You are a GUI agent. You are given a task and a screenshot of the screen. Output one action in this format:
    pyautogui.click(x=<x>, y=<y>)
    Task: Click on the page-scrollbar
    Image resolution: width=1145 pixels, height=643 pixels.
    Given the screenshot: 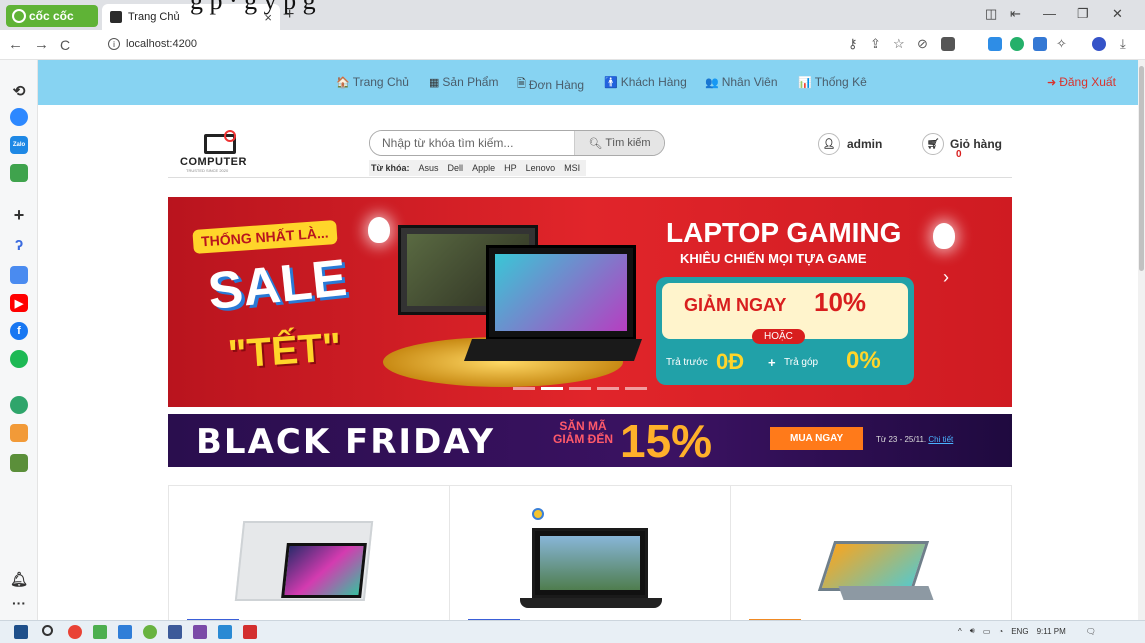 What is the action you would take?
    pyautogui.click(x=1141, y=340)
    